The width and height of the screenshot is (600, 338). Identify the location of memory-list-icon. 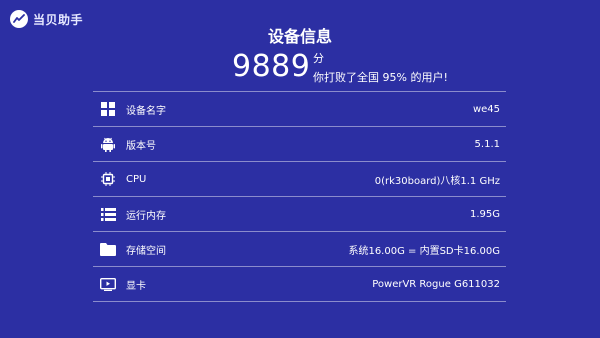
(108, 214).